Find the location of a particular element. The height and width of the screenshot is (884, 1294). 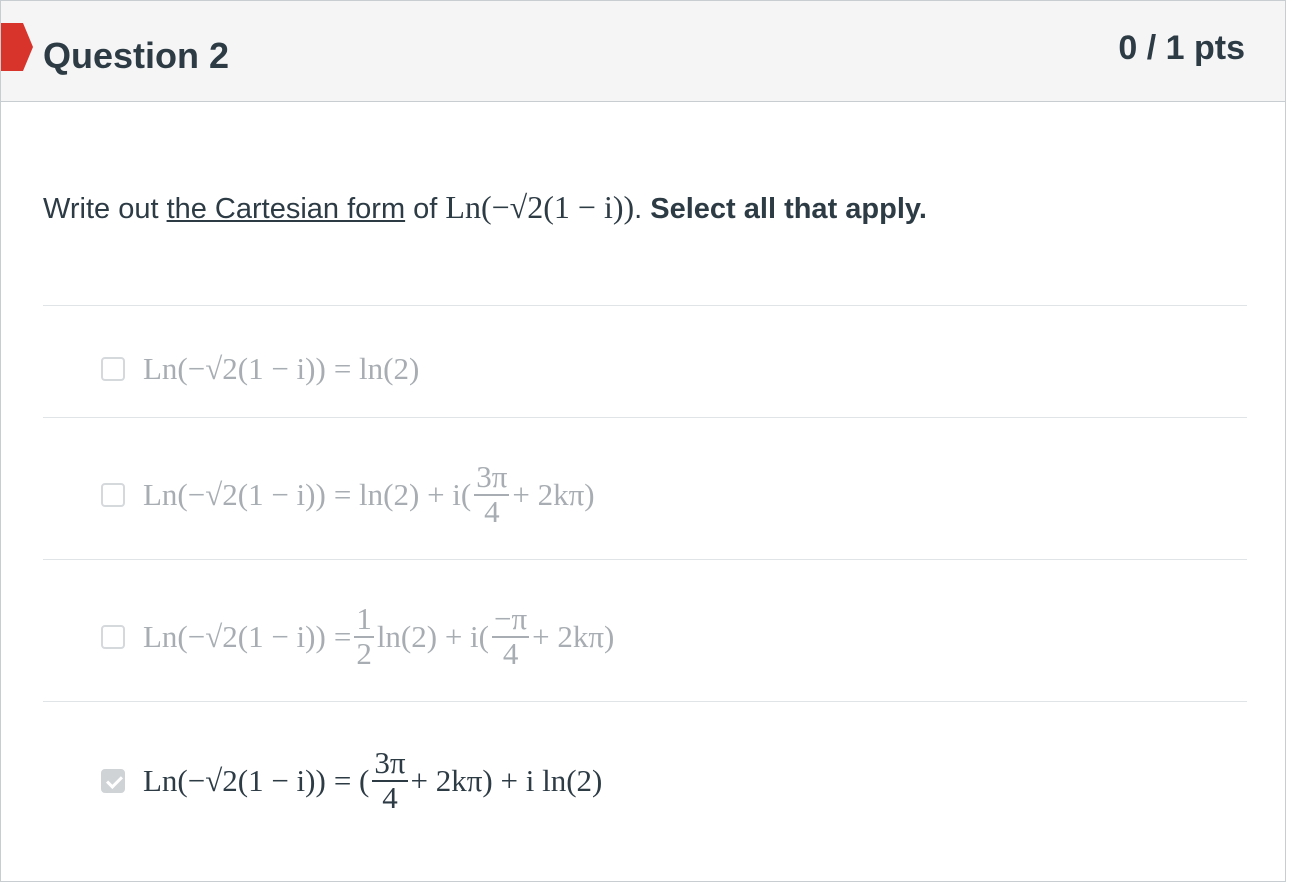

option-1-math: Ln(−√2(1 − i)) = ln(2) is located at coordinates (281, 369).